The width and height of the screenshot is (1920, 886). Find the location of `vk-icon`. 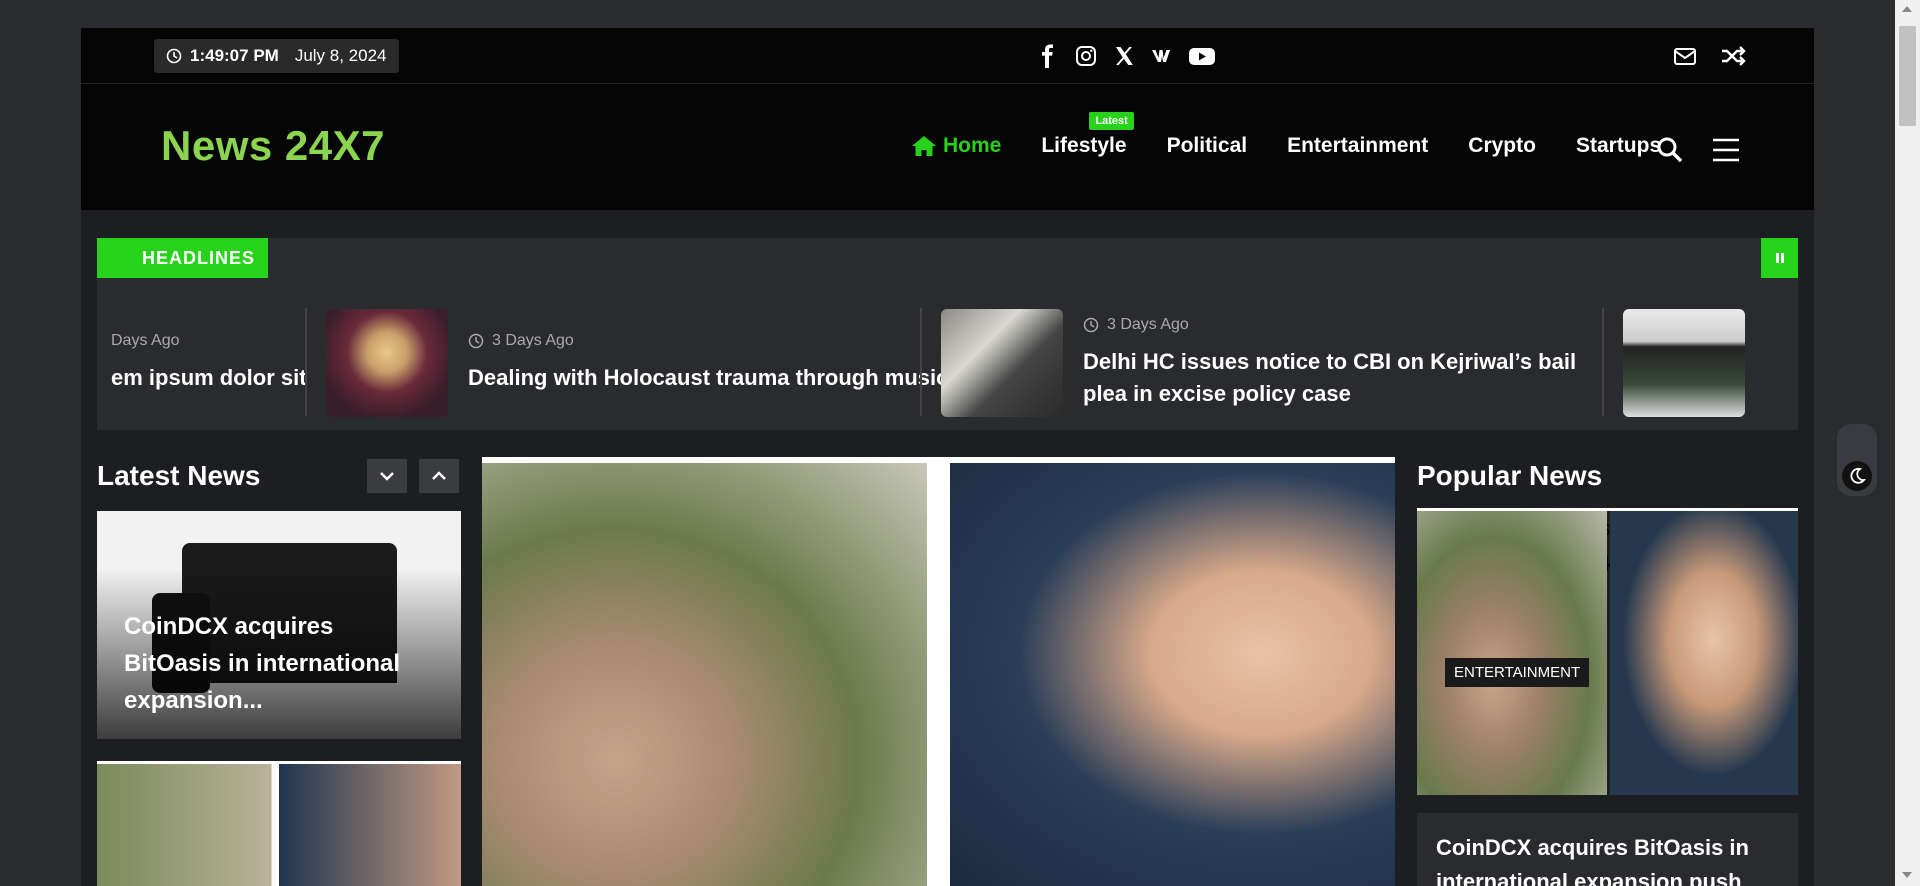

vk-icon is located at coordinates (1162, 56).